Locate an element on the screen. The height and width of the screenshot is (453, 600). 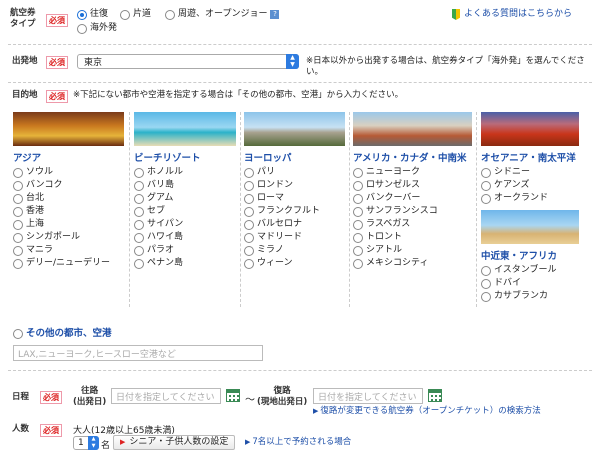
radio-city: デリー/ニューデリー is located at coordinates (61, 263).